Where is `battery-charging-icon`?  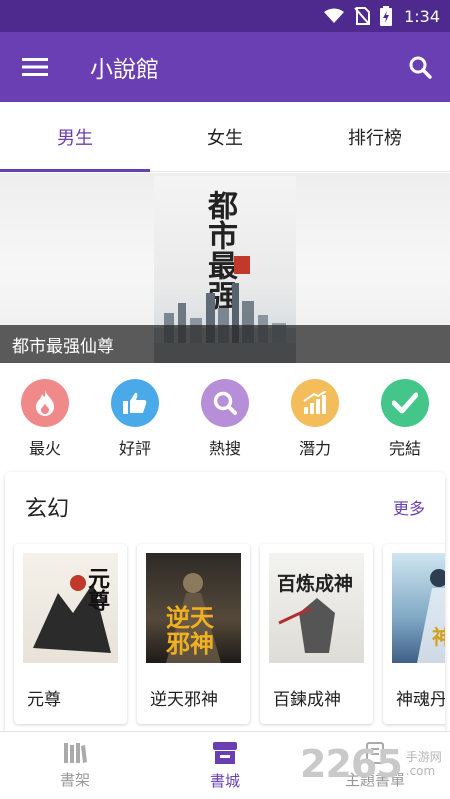 battery-charging-icon is located at coordinates (386, 16).